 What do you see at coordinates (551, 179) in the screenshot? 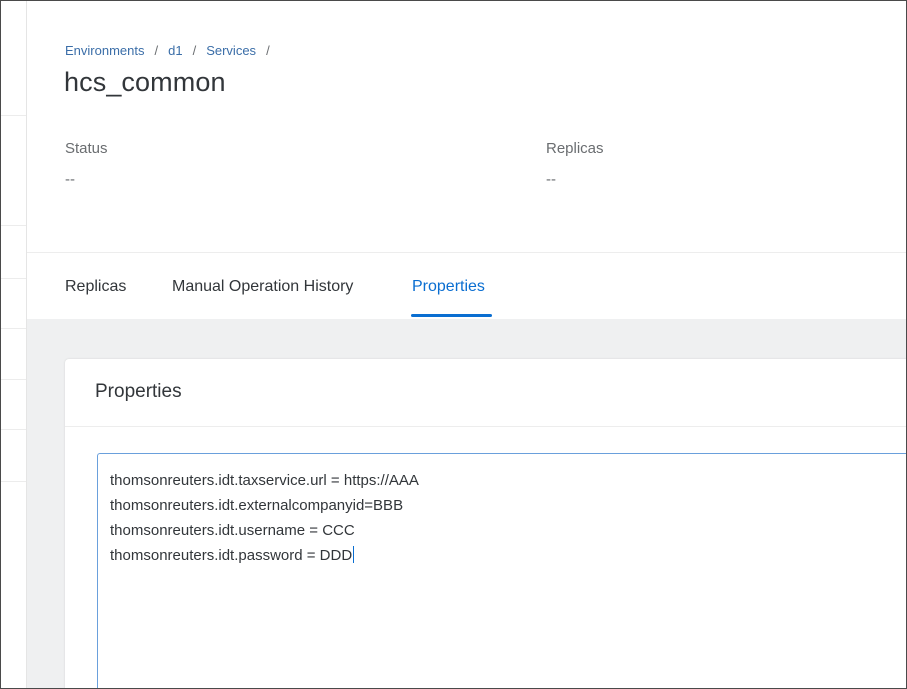
I see `replicas-value: --` at bounding box center [551, 179].